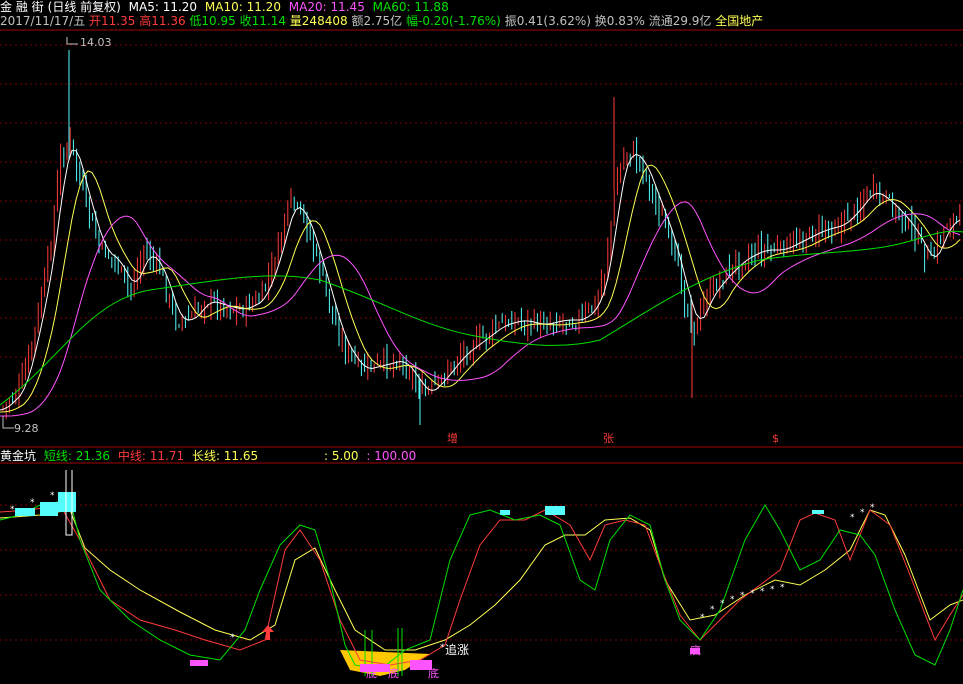  Describe the element at coordinates (341, 456) in the screenshot. I see `level1-label: : 5.00` at that location.